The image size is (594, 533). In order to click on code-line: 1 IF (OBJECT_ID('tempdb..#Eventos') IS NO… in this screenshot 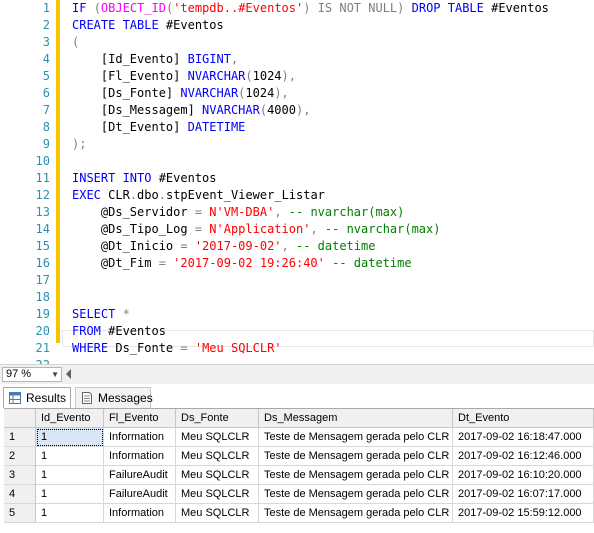, I will do `click(297, 8)`.